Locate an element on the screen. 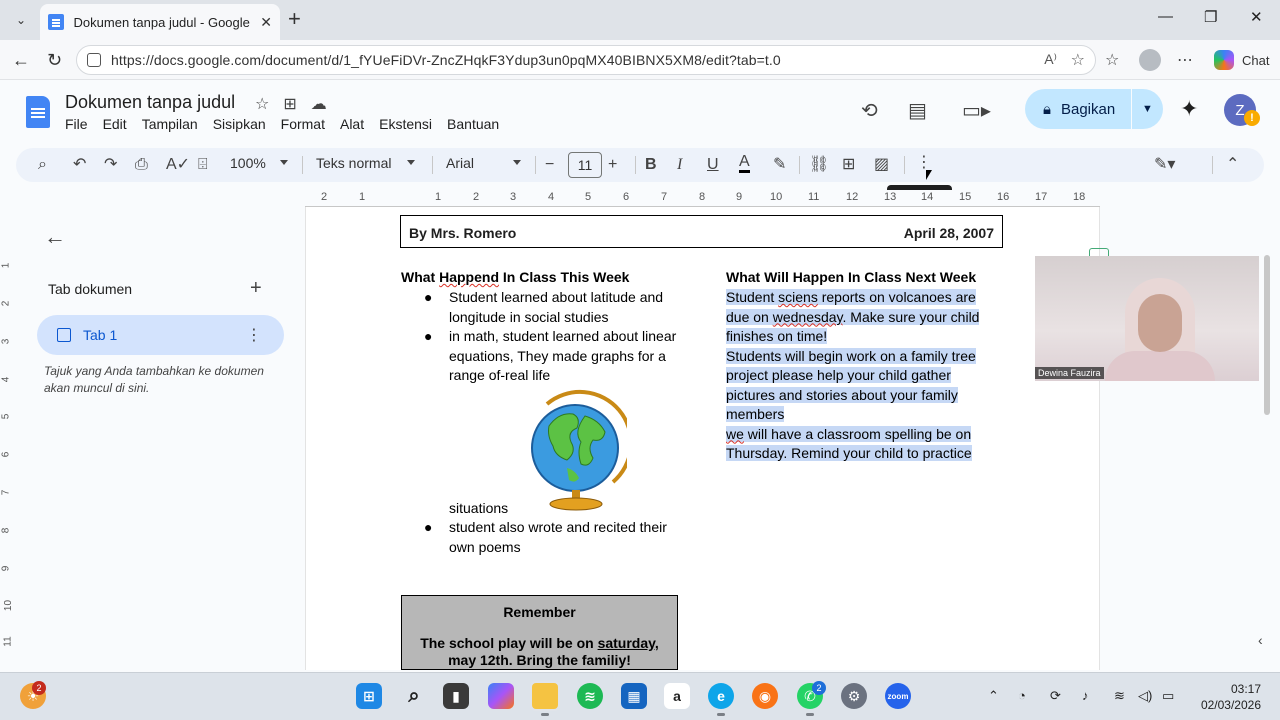 The height and width of the screenshot is (720, 1280). document-title: Dokumen tanpa judul is located at coordinates (150, 102).